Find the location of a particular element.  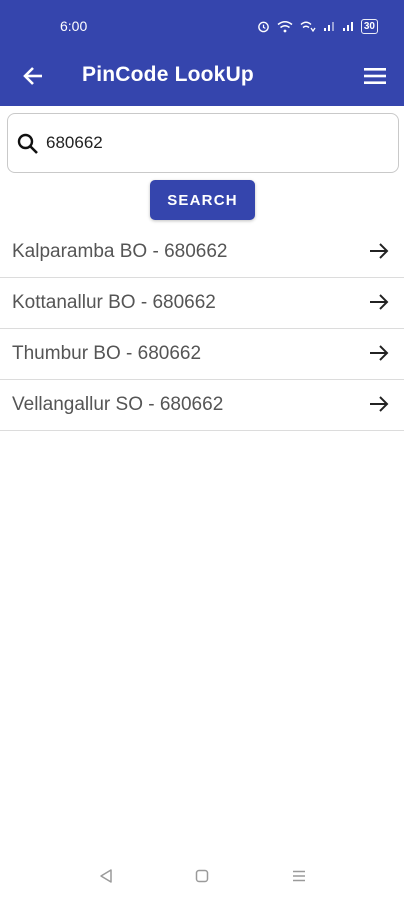

system-nav-bar is located at coordinates (202, 876).